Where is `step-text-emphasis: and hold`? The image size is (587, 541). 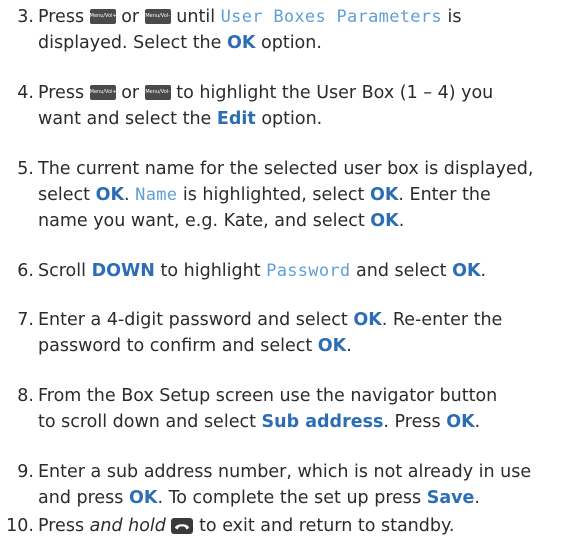
step-text-emphasis: and hold is located at coordinates (127, 526).